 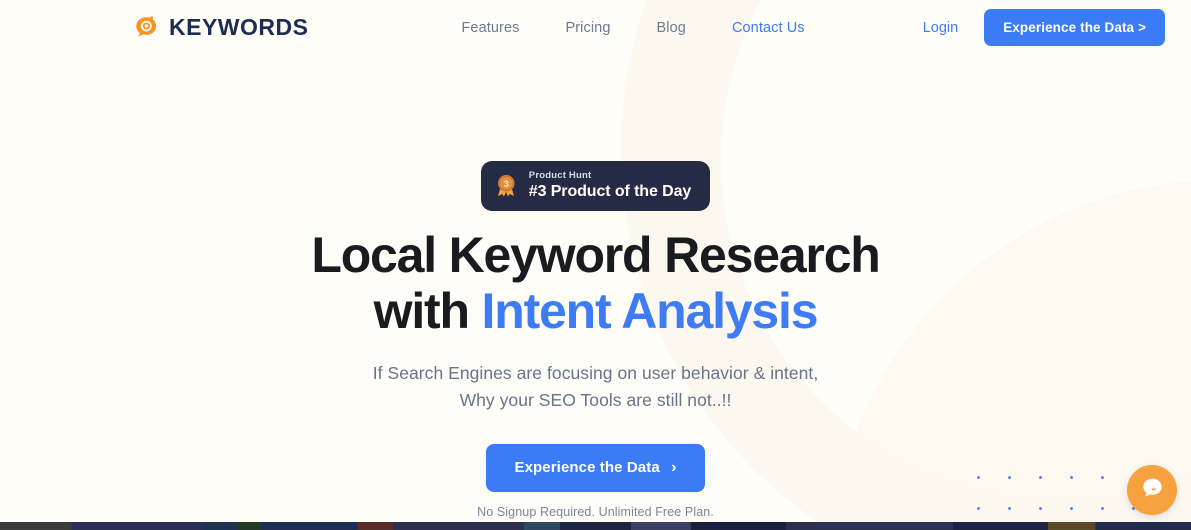 What do you see at coordinates (587, 468) in the screenshot?
I see `hero-cta-label: Experience the Data` at bounding box center [587, 468].